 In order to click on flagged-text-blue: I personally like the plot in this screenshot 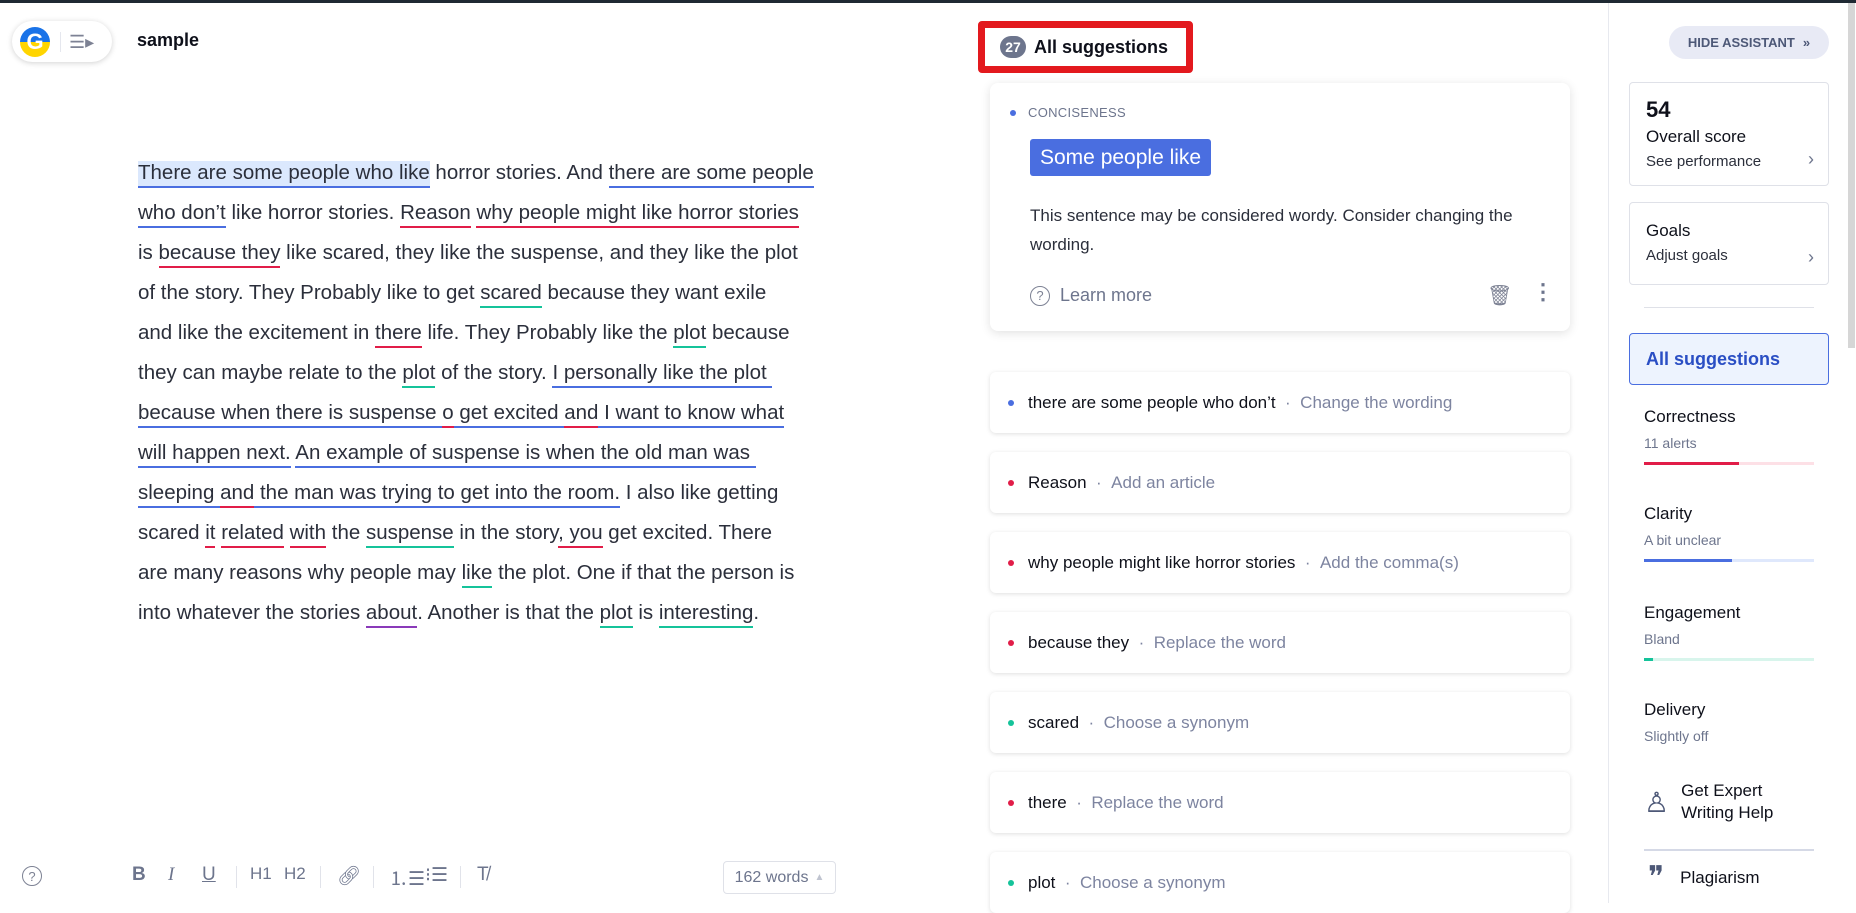, I will do `click(662, 374)`.